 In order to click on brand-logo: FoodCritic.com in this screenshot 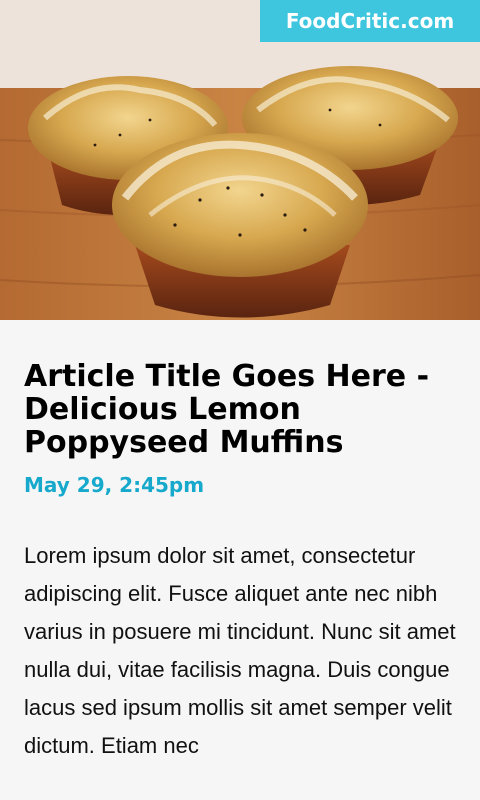, I will do `click(370, 21)`.